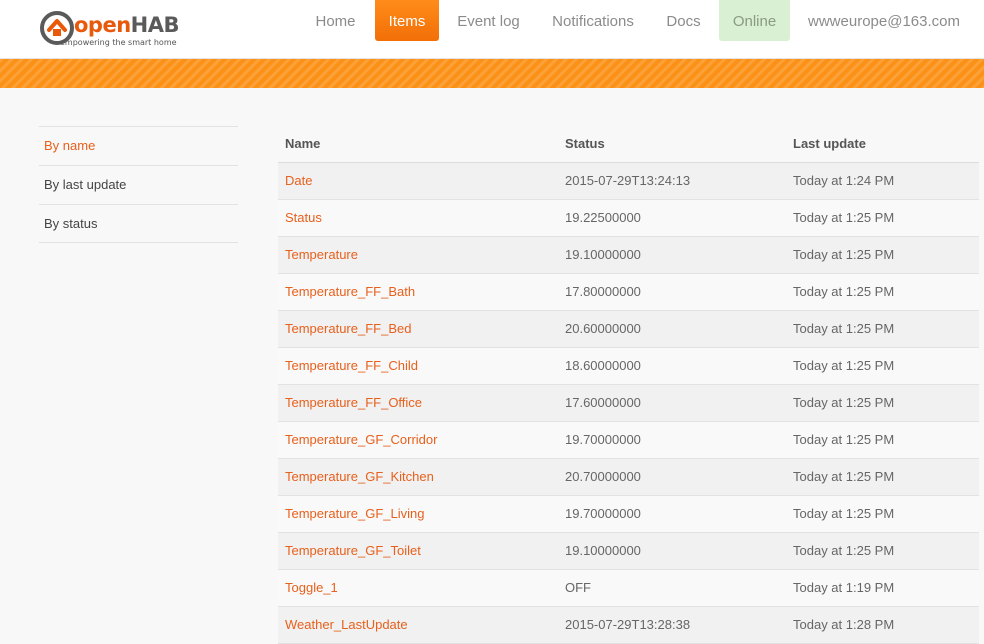  I want to click on nav-event-log: Event log, so click(488, 20).